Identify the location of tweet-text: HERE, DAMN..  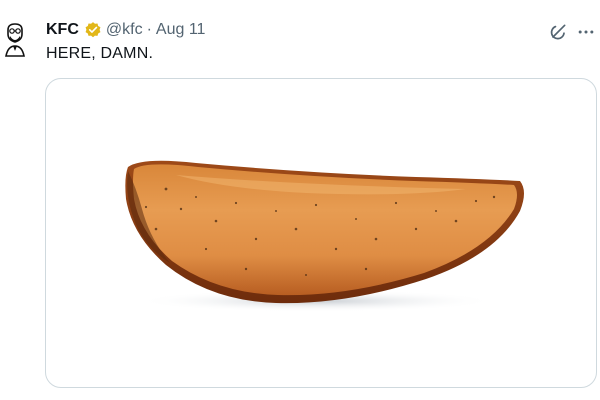
(100, 53).